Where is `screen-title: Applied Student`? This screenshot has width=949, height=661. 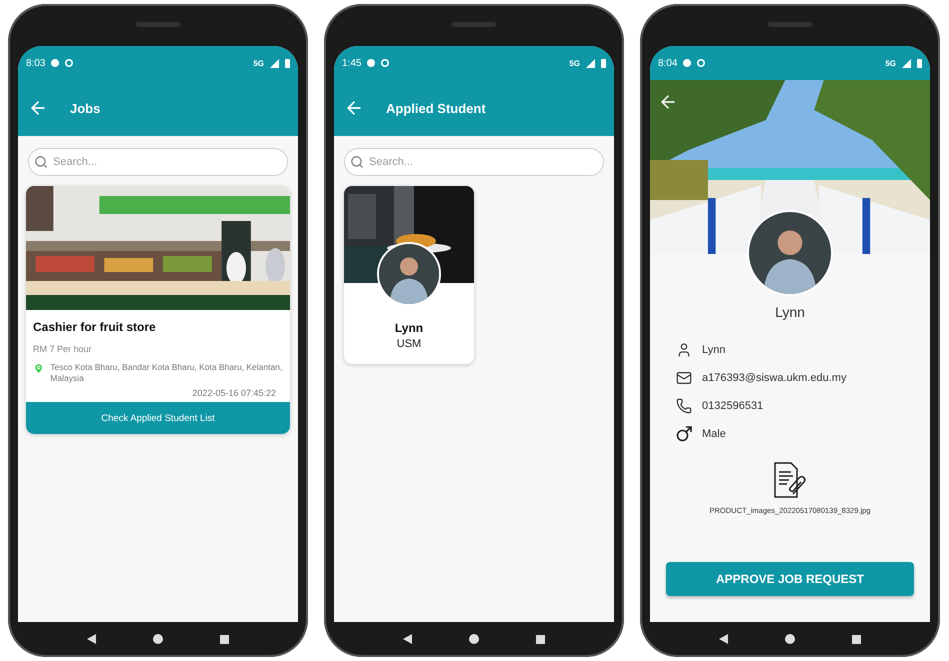
screen-title: Applied Student is located at coordinates (436, 108).